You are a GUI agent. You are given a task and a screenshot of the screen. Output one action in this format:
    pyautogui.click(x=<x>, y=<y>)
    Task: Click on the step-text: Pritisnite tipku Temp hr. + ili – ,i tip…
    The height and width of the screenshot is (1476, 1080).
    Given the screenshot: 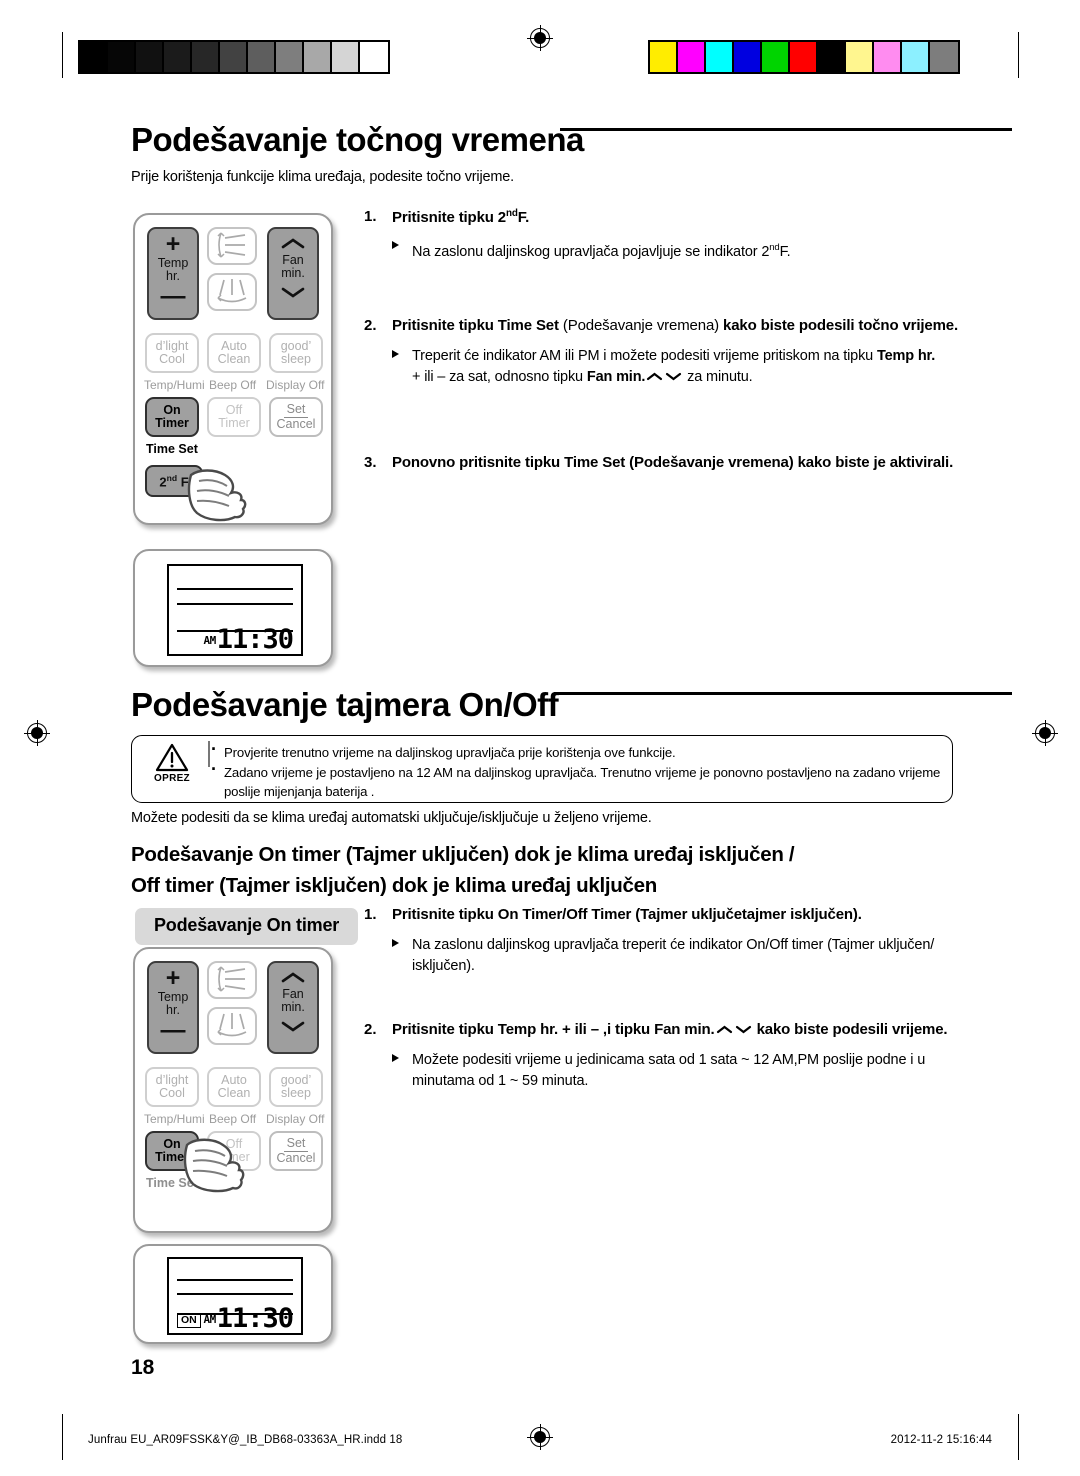 What is the action you would take?
    pyautogui.click(x=670, y=1029)
    